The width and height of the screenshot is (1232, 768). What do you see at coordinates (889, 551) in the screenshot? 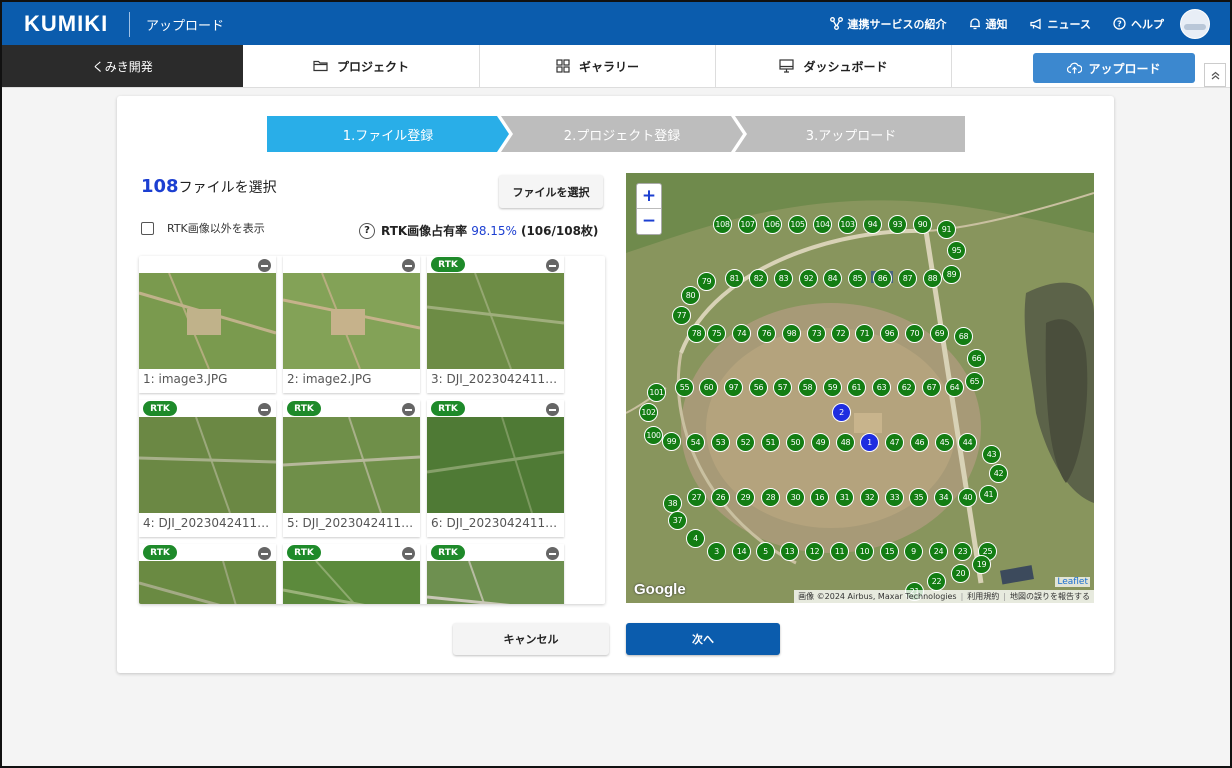
I see `photo-marker: 15` at bounding box center [889, 551].